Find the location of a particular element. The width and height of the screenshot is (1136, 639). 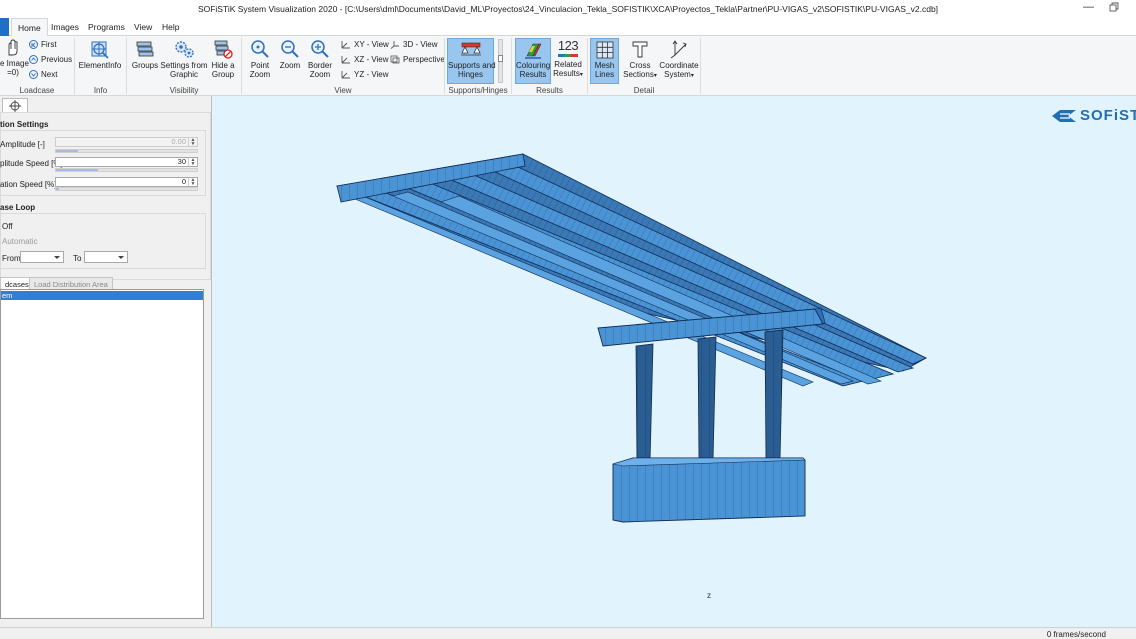

element-info-icon is located at coordinates (100, 50).